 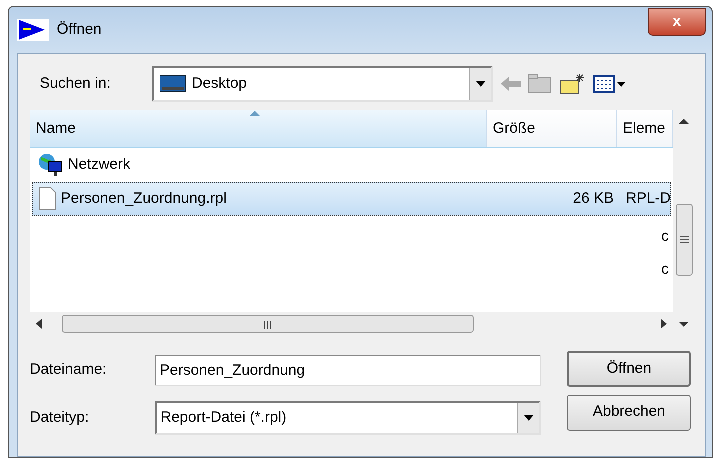 What do you see at coordinates (69, 370) in the screenshot?
I see `file-name-label: Dateiname:` at bounding box center [69, 370].